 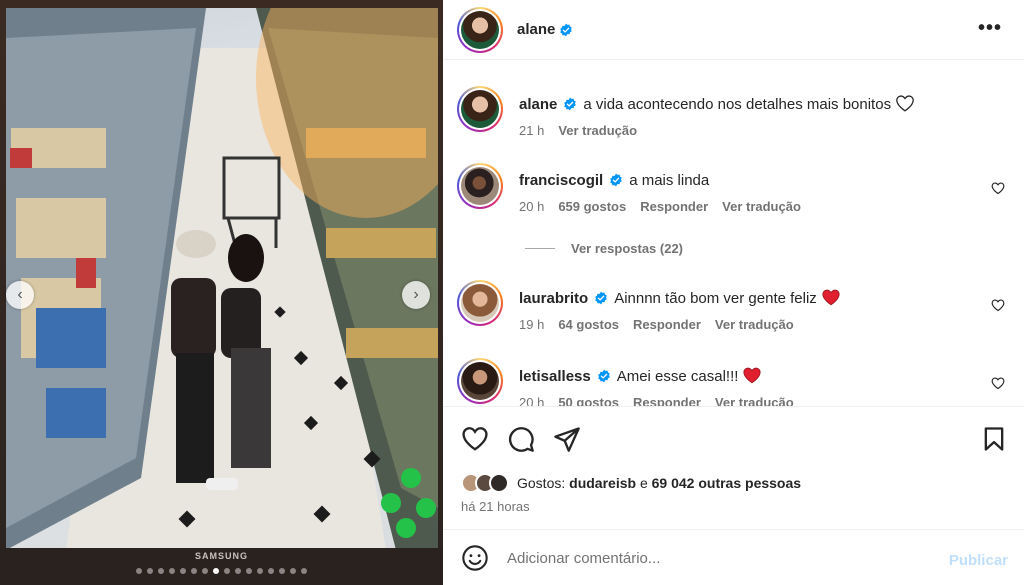 I want to click on post-header: alane •••, so click(x=733, y=30).